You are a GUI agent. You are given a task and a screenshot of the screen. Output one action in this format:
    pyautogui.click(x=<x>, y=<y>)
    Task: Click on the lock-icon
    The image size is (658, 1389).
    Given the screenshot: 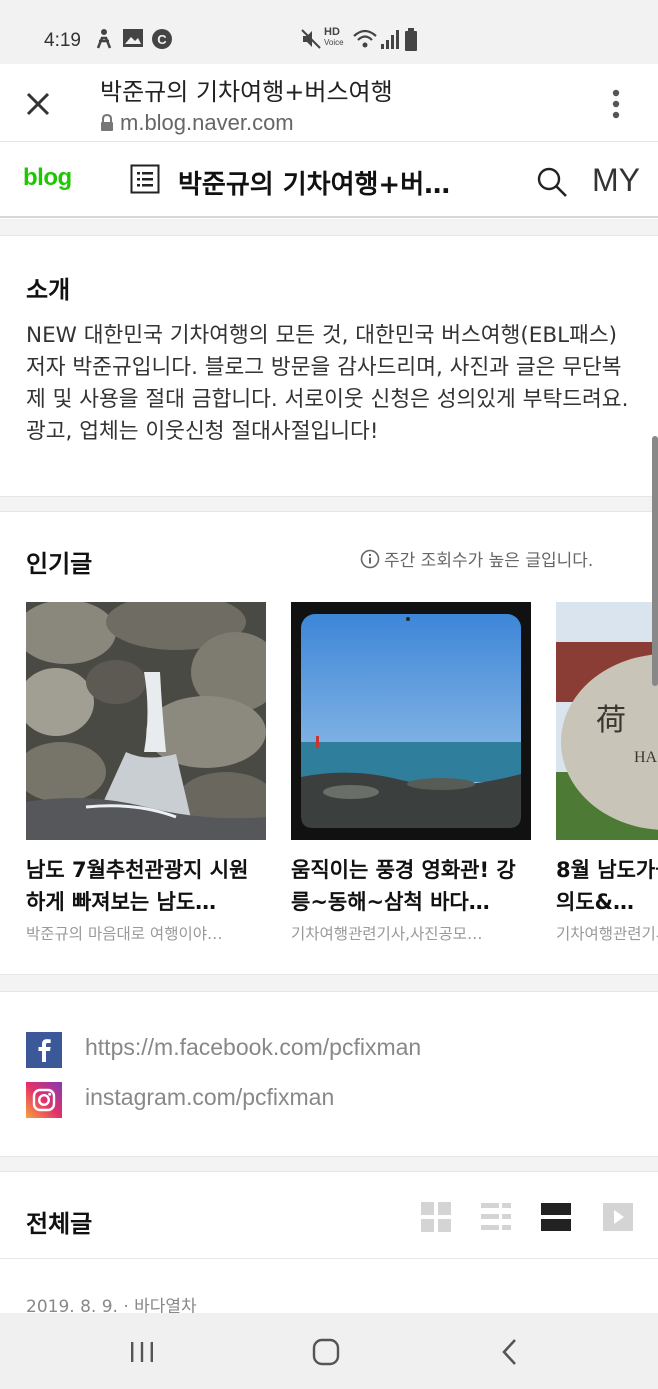 What is the action you would take?
    pyautogui.click(x=107, y=122)
    